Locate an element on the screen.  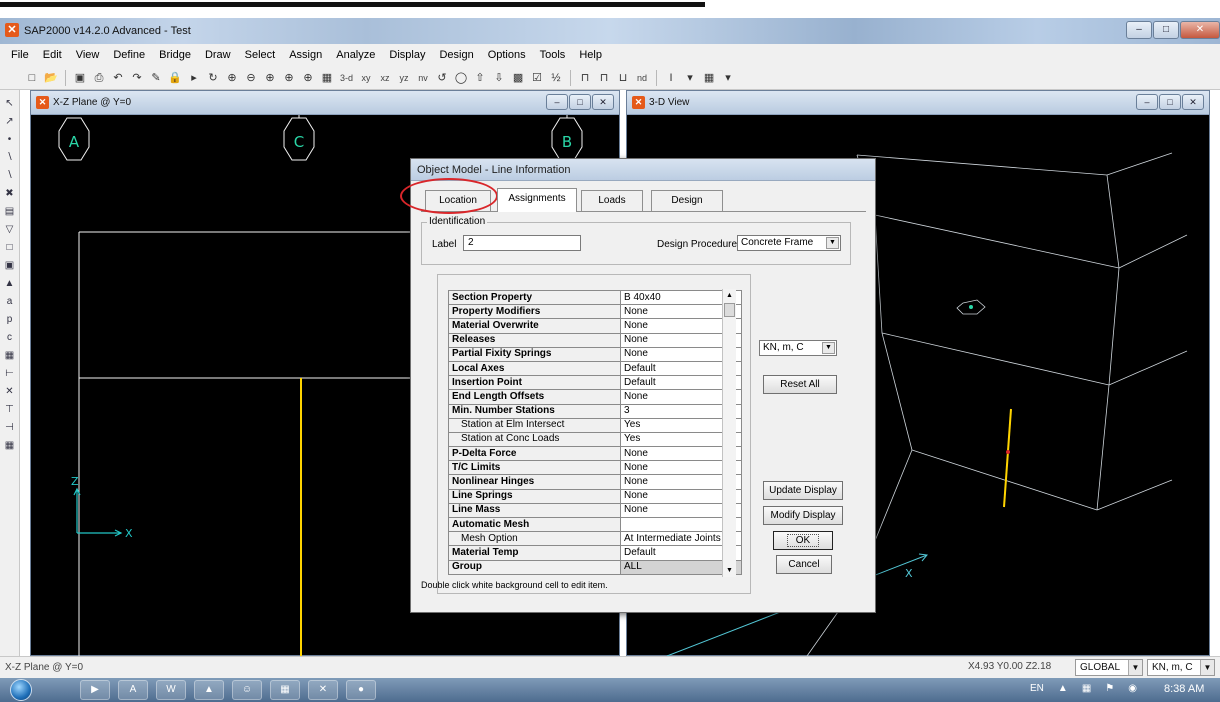
open-folder-icon: 📂 is located at coordinates (51, 78).